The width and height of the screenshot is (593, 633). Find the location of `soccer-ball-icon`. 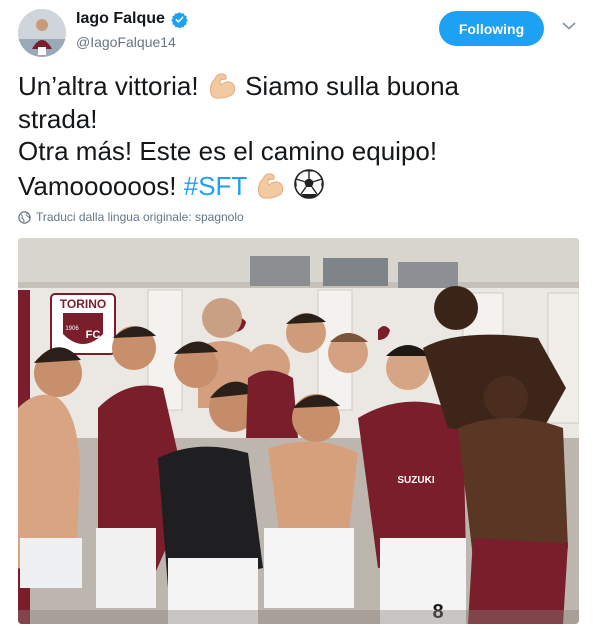

soccer-ball-icon is located at coordinates (309, 183).